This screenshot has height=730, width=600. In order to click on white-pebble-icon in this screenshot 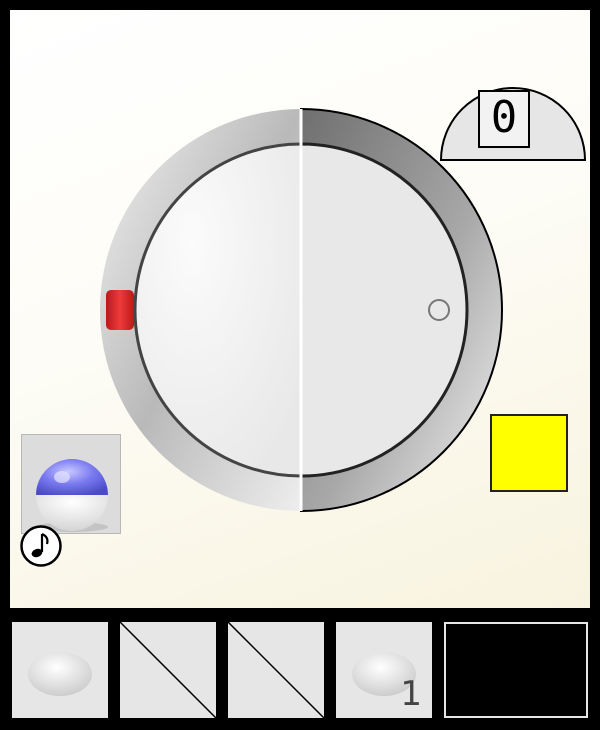, I will do `click(60, 674)`.